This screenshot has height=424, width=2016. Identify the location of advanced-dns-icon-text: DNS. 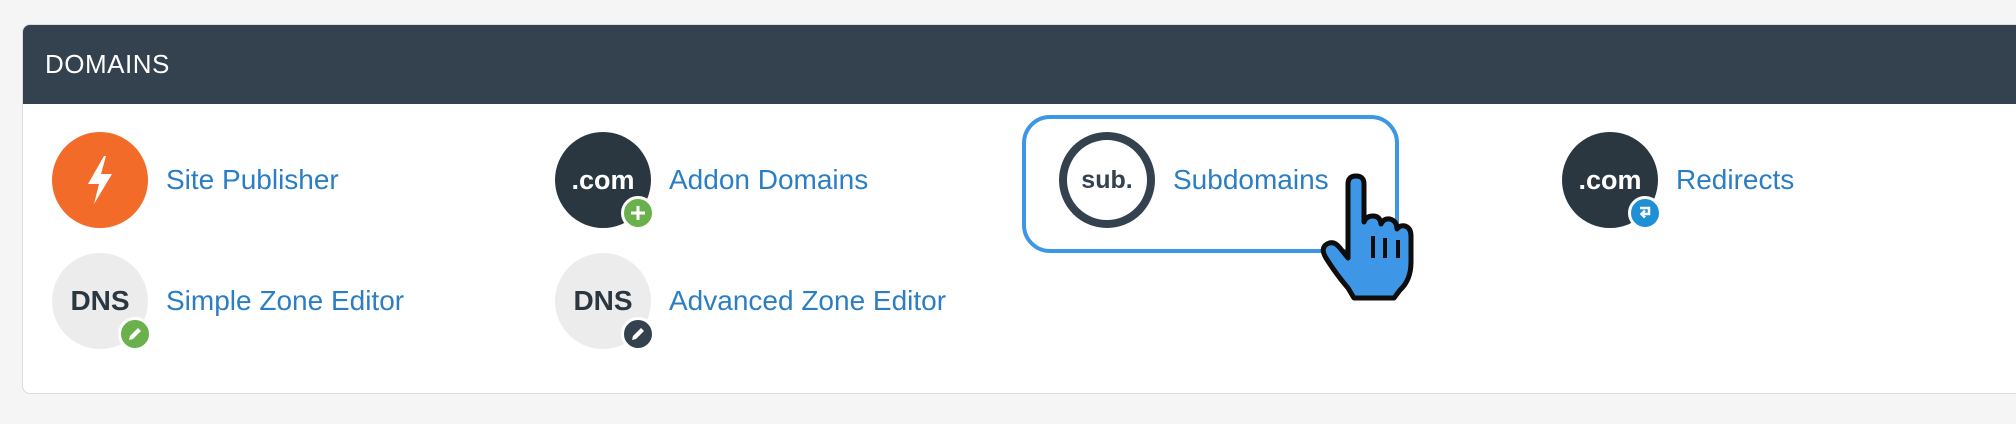
(603, 300).